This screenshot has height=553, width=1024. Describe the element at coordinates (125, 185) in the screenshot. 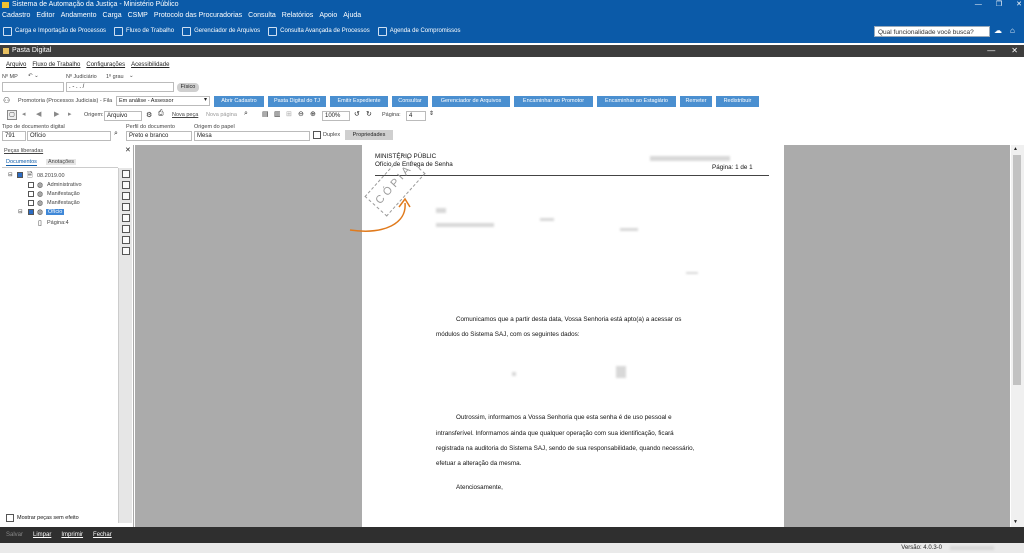

I see `print-icon` at that location.